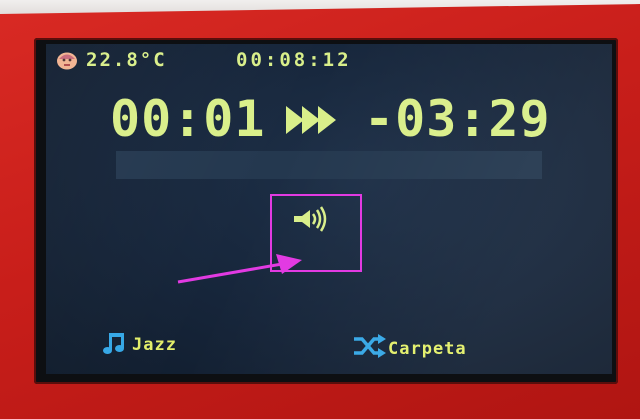  I want to click on fast-forward-icon, so click(319, 120).